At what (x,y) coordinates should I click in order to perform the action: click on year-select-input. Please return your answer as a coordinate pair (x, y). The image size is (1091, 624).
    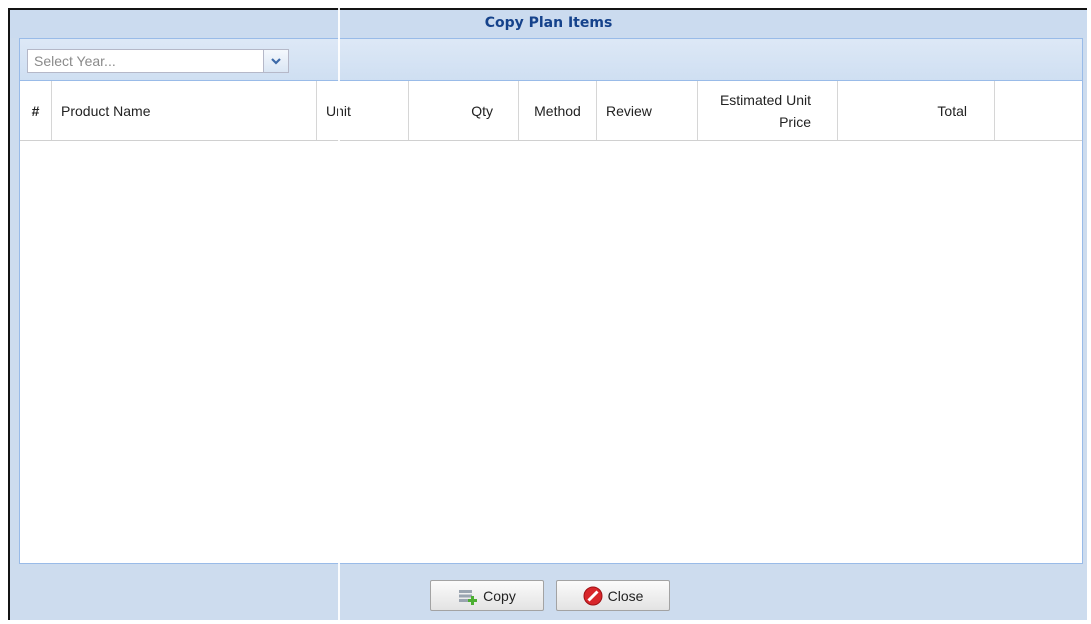
    Looking at the image, I should click on (146, 61).